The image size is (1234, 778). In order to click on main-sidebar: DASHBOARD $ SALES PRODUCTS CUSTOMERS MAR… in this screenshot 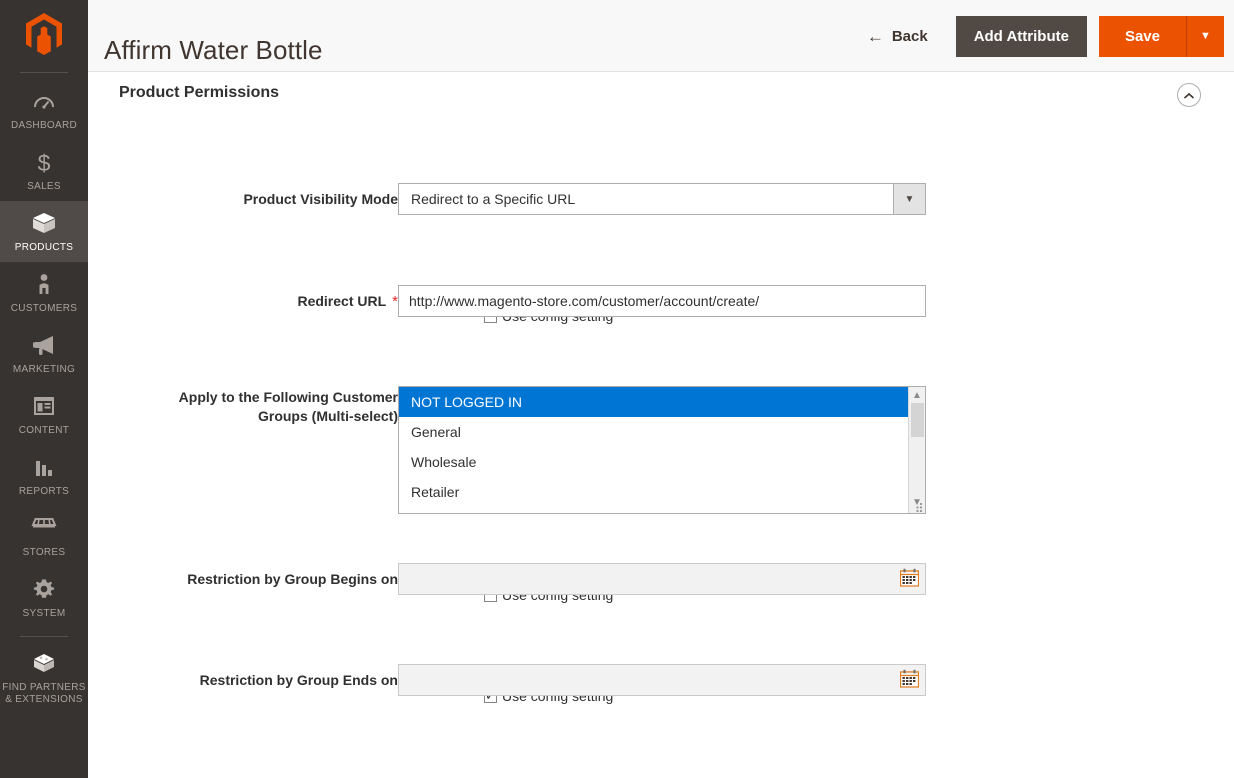, I will do `click(44, 389)`.